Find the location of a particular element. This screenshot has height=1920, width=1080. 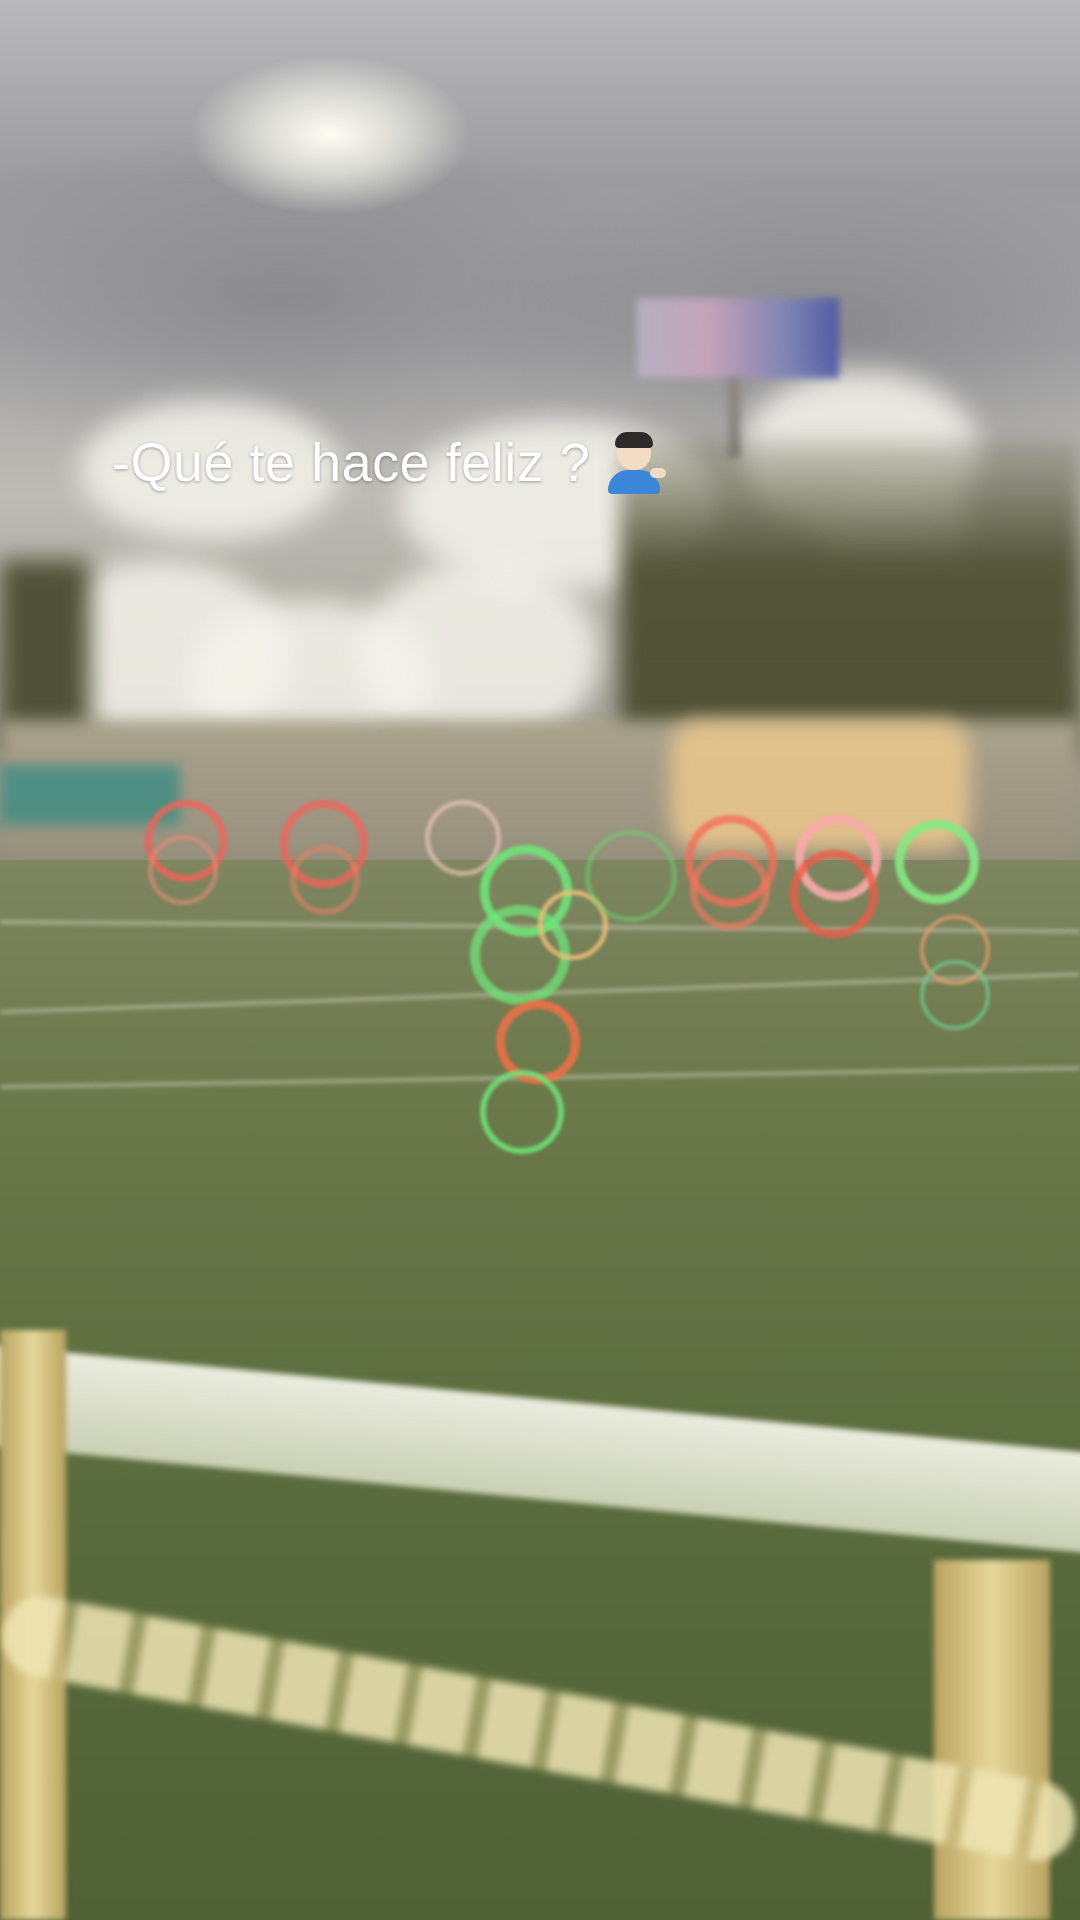

person-tipping-hand-icon is located at coordinates (635, 463).